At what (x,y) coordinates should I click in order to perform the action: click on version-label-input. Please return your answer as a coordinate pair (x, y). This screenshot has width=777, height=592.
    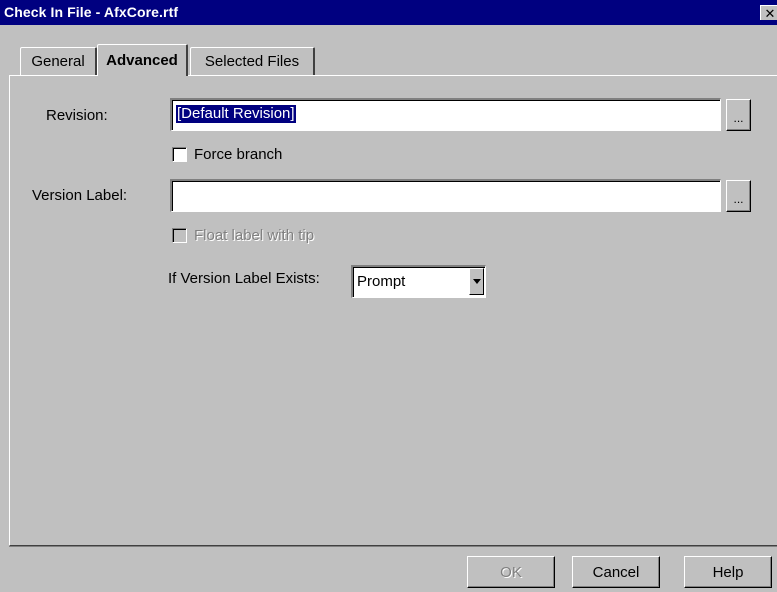
    Looking at the image, I should click on (445, 195).